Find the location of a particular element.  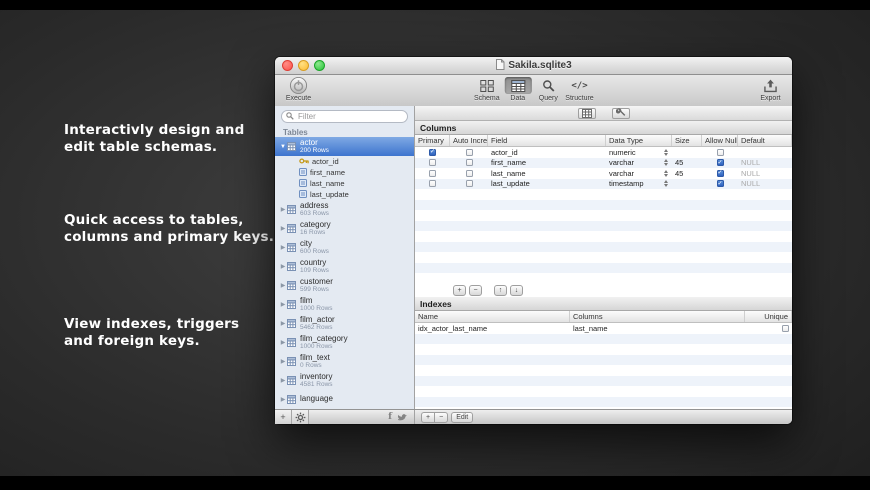

data-type-value: varchar is located at coordinates (622, 173).